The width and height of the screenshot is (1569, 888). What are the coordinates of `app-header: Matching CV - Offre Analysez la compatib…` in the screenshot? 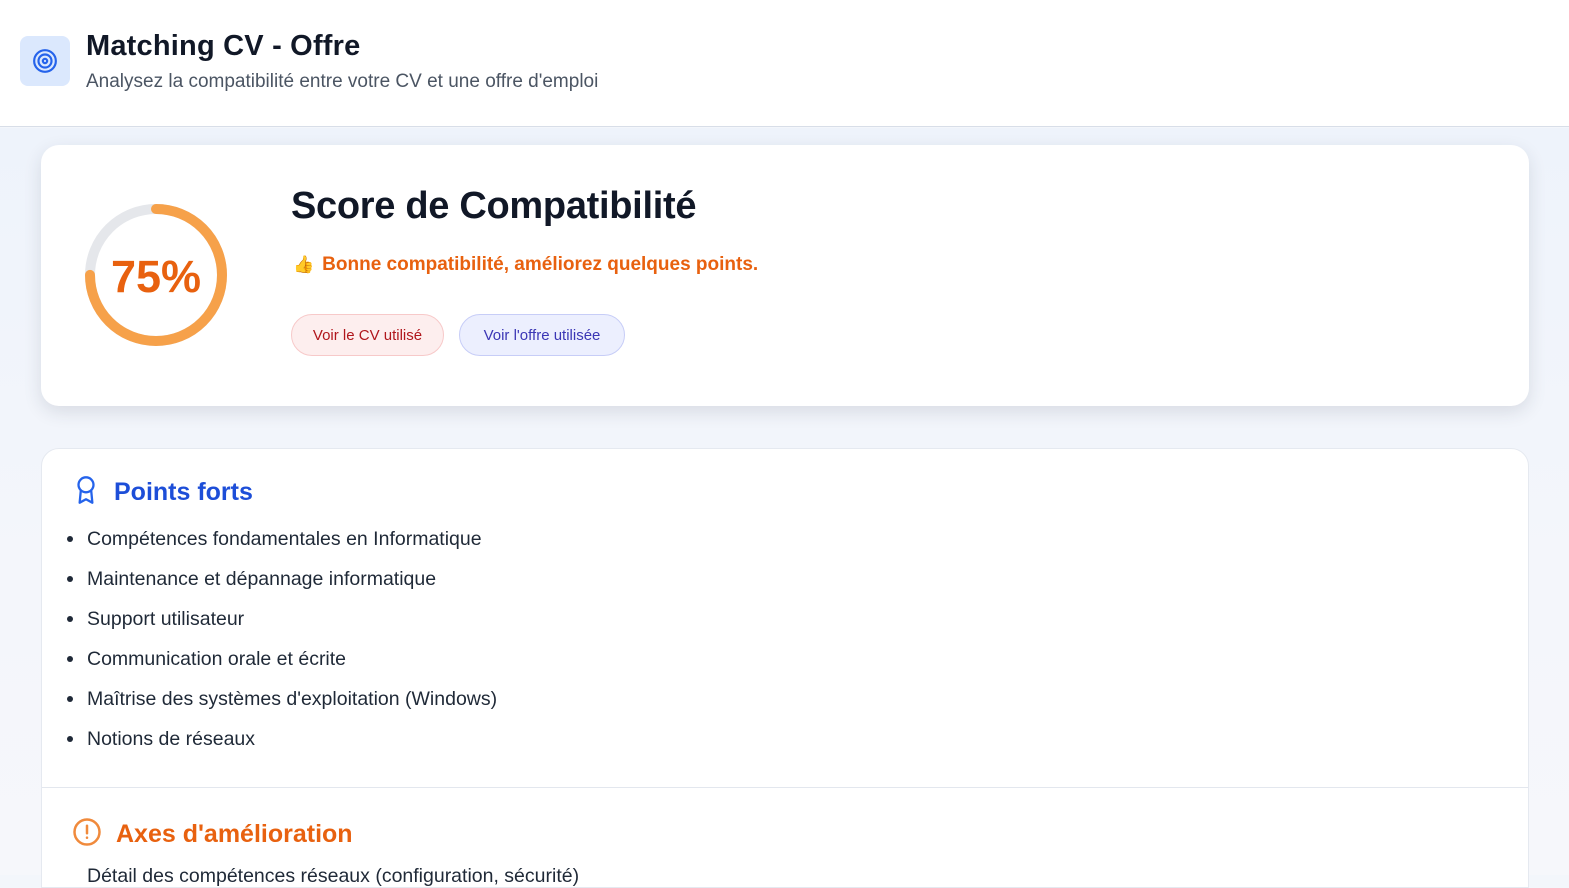 It's located at (784, 63).